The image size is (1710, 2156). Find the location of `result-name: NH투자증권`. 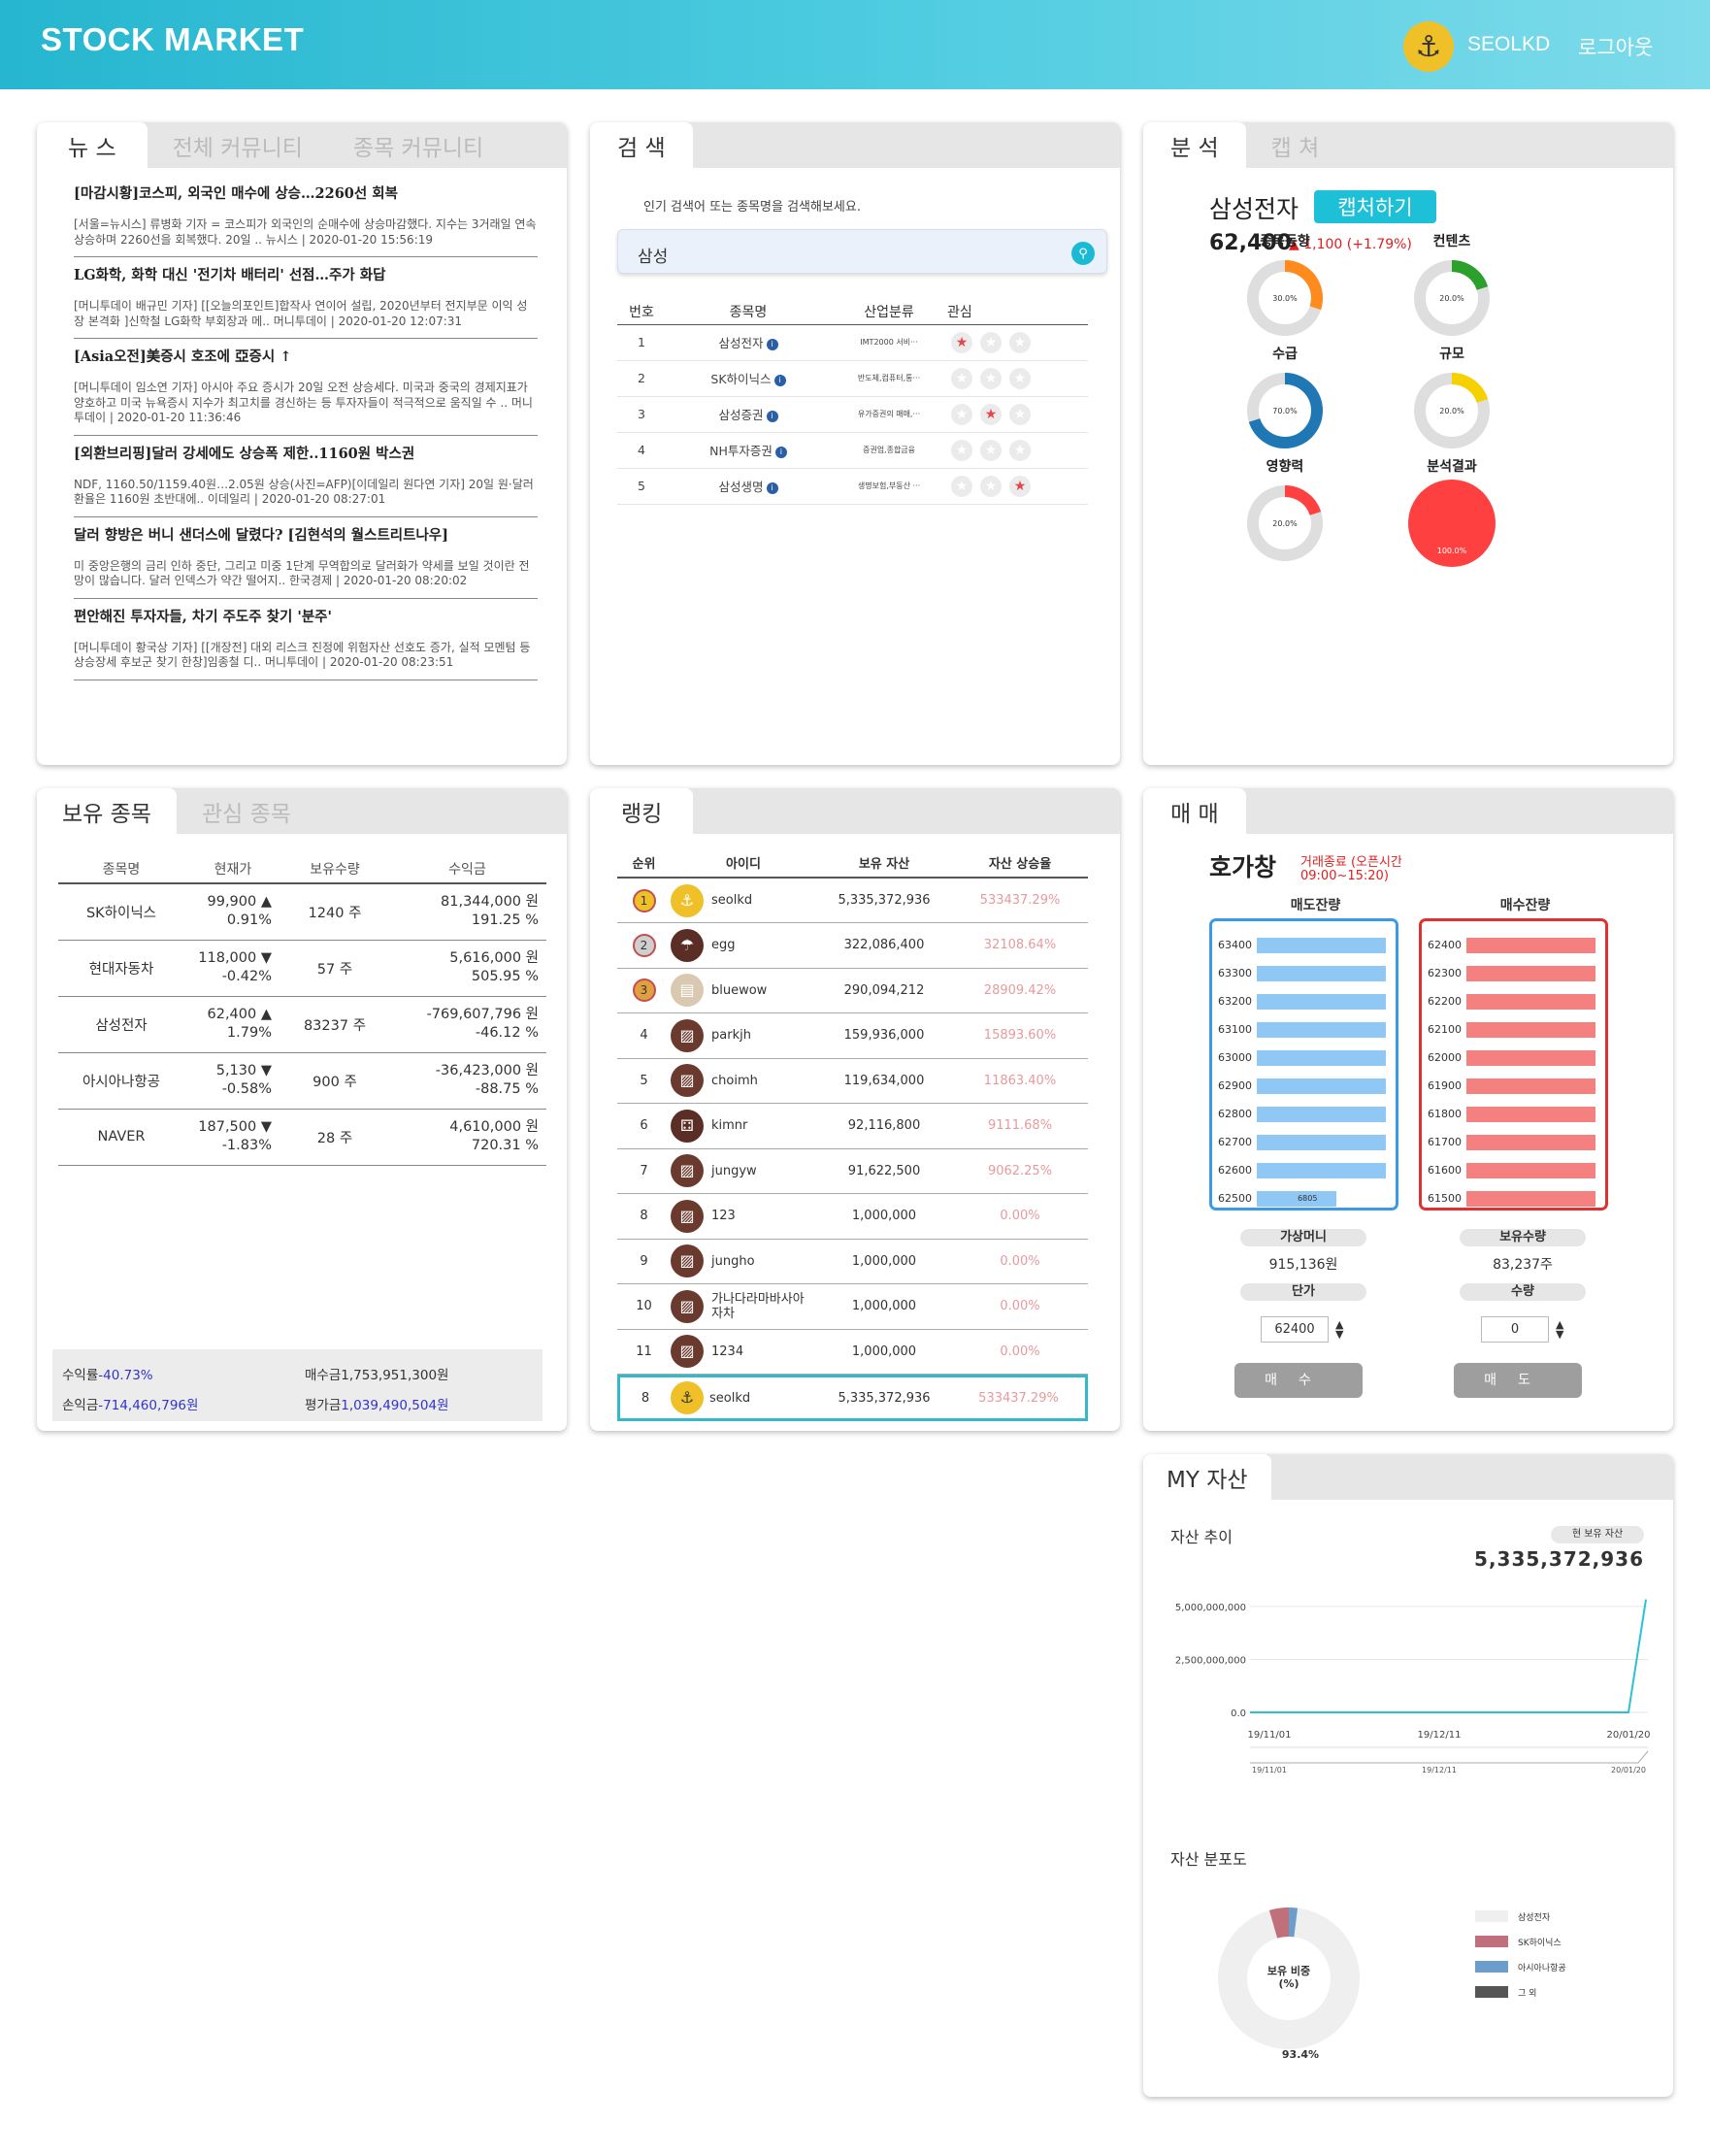

result-name: NH투자증권 is located at coordinates (741, 451).